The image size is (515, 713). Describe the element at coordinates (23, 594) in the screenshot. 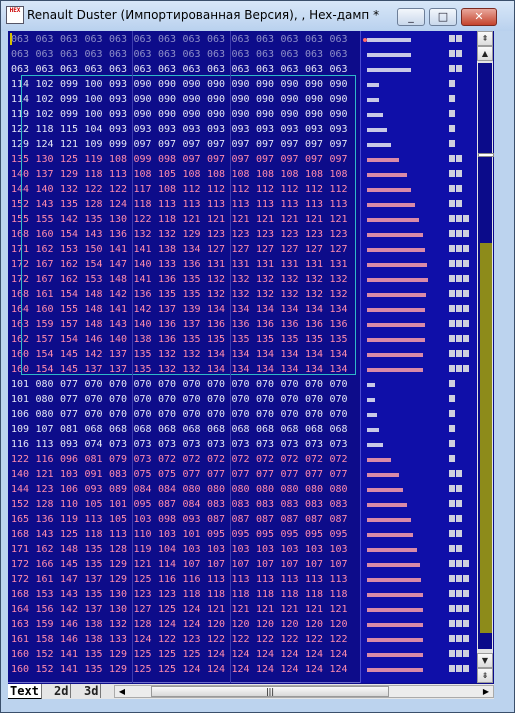

I see `hex-cell: 168` at that location.